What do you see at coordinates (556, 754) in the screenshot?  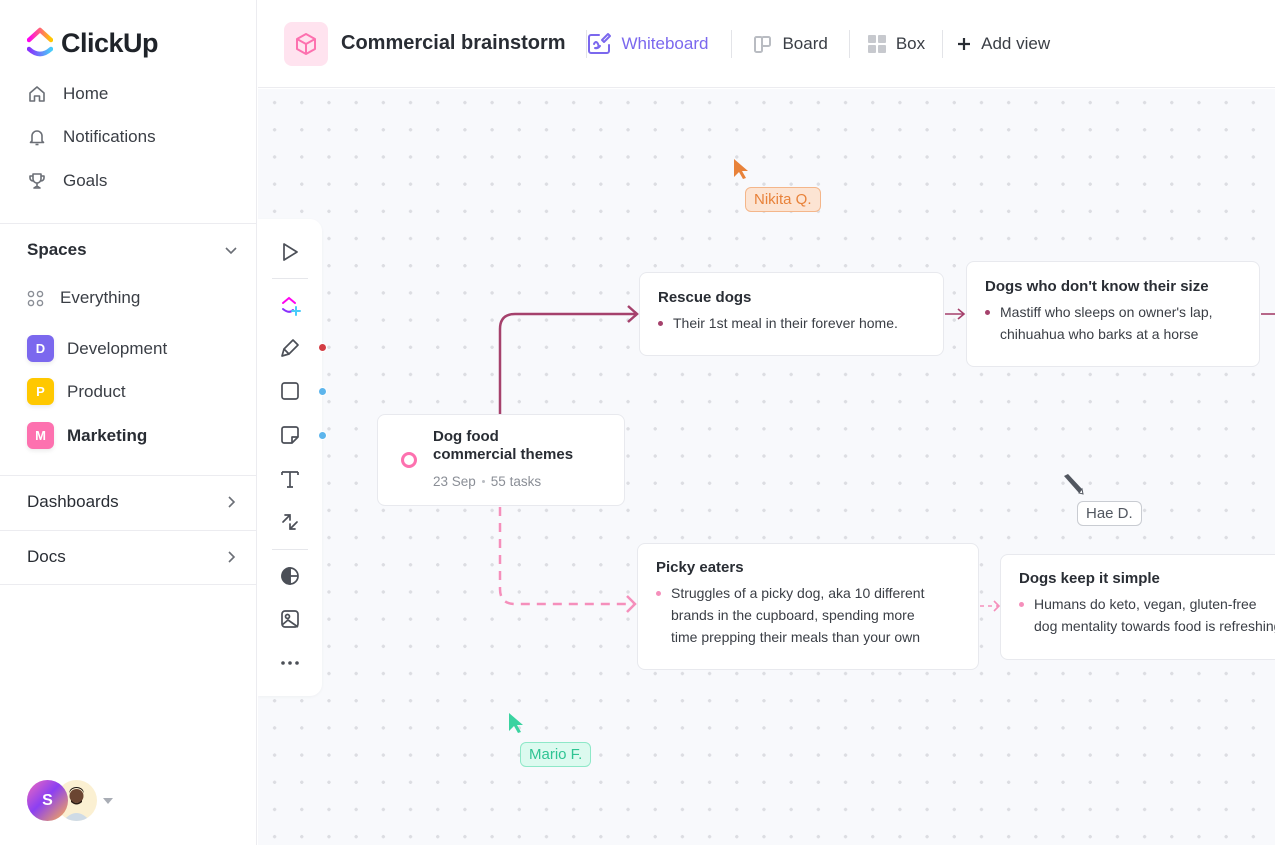 I see `collaborator-label-mario: Mario F.` at bounding box center [556, 754].